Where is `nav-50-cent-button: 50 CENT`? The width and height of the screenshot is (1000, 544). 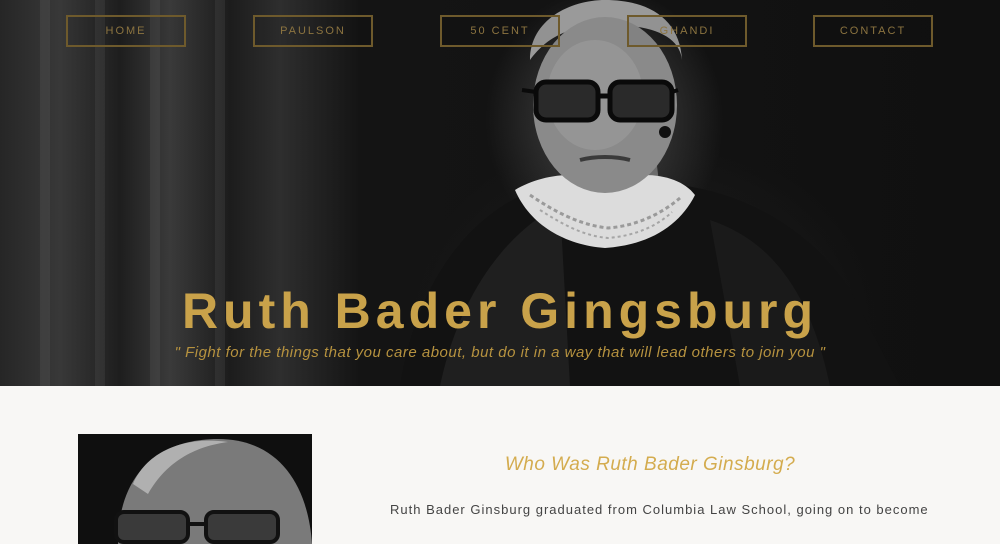
nav-50-cent-button: 50 CENT is located at coordinates (500, 31).